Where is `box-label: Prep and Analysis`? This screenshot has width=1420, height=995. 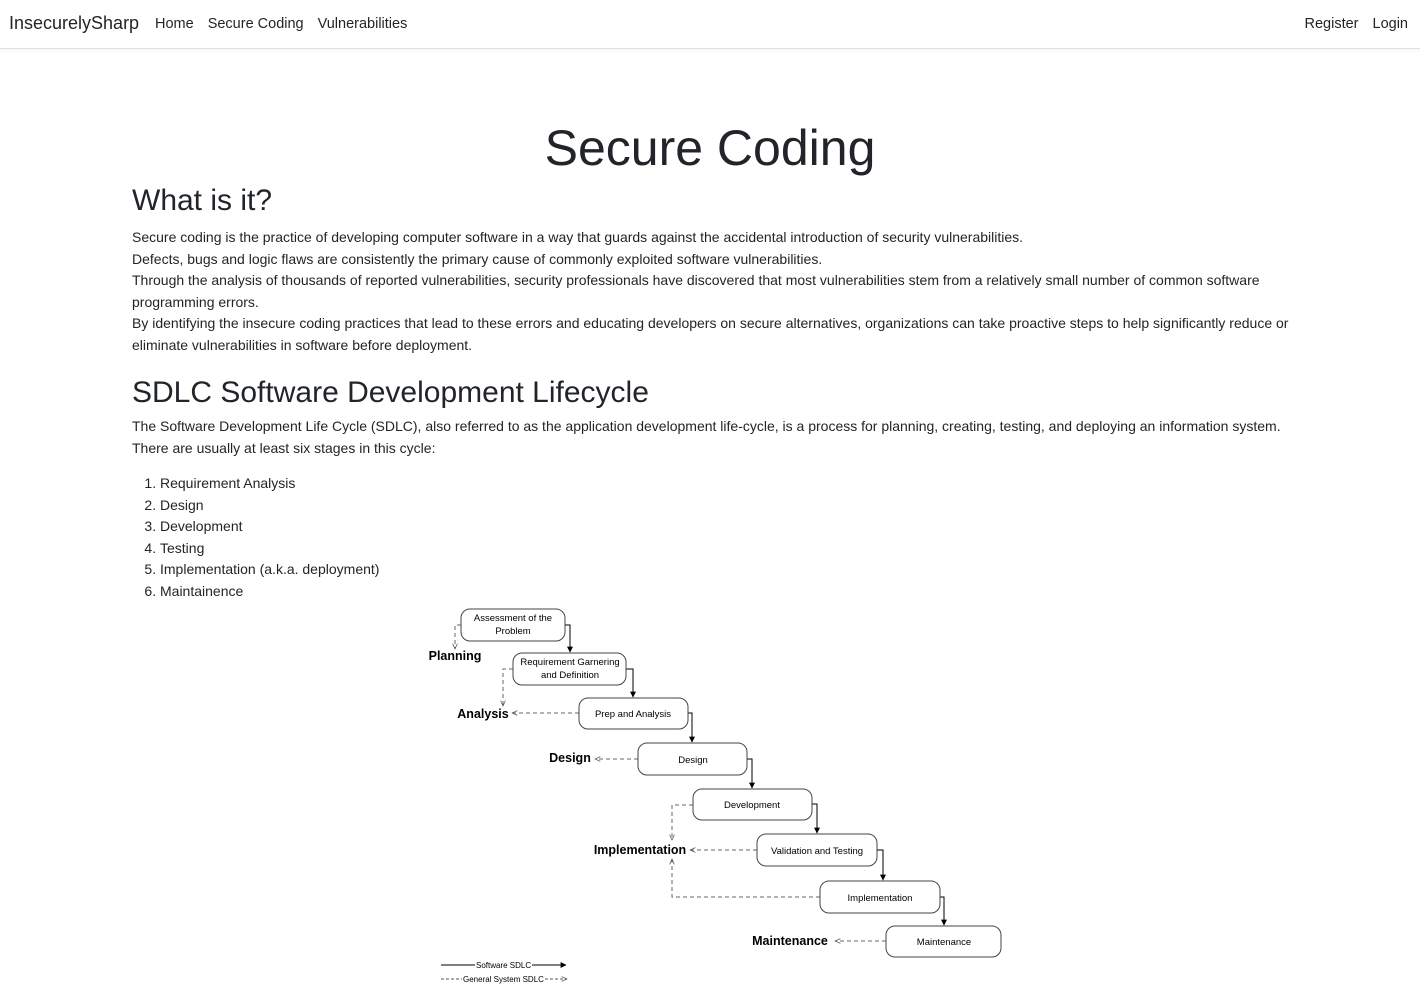
box-label: Prep and Analysis is located at coordinates (633, 714).